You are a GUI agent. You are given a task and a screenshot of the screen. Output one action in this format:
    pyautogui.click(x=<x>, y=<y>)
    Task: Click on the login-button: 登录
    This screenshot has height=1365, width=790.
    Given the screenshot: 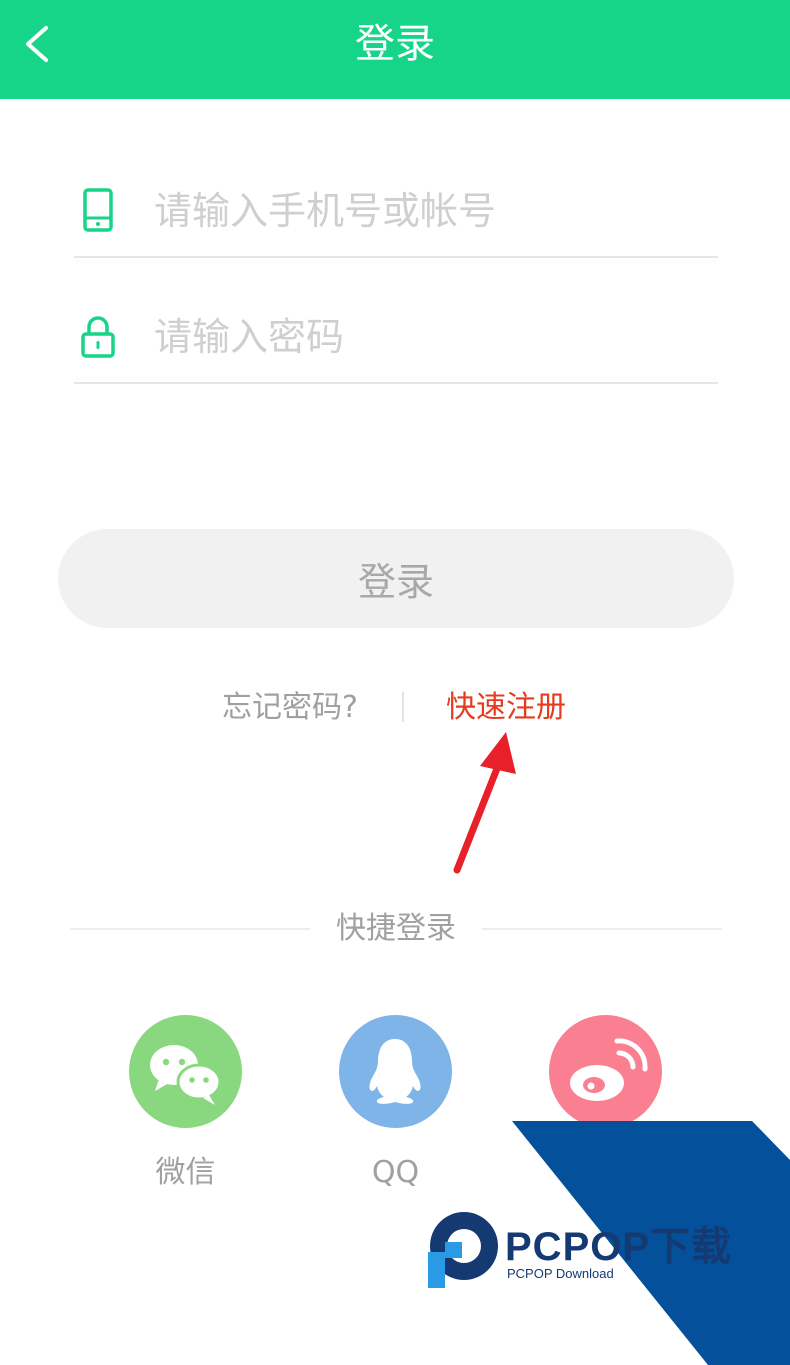 What is the action you would take?
    pyautogui.click(x=396, y=578)
    